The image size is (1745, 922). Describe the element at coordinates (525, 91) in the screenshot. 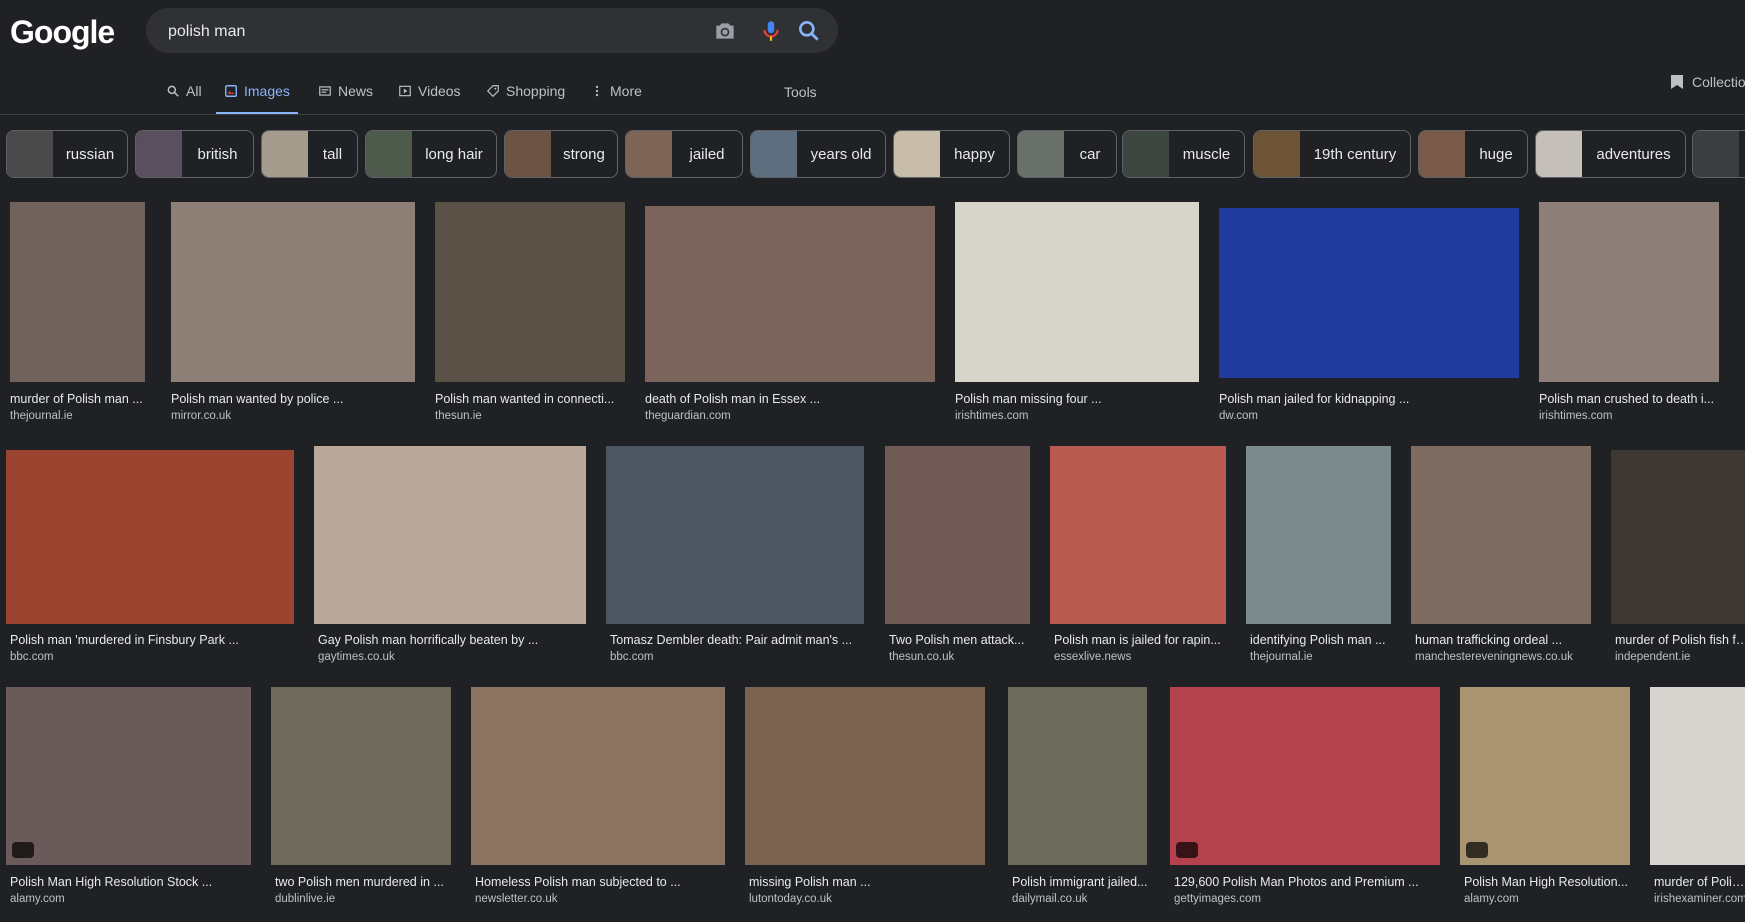

I see `tab-shopping: Shopping` at that location.